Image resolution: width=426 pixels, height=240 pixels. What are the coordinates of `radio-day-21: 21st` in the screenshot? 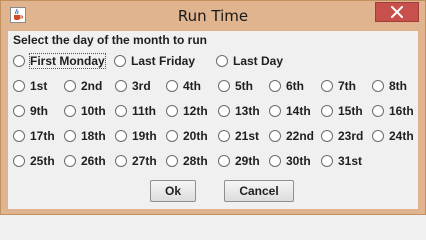 It's located at (238, 136).